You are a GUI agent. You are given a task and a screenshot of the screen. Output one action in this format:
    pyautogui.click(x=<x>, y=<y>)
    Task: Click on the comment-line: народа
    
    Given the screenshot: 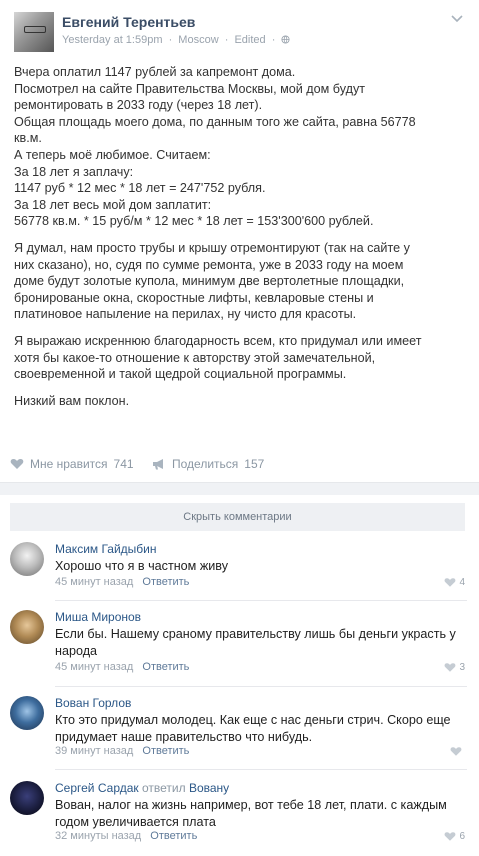 What is the action you would take?
    pyautogui.click(x=76, y=651)
    